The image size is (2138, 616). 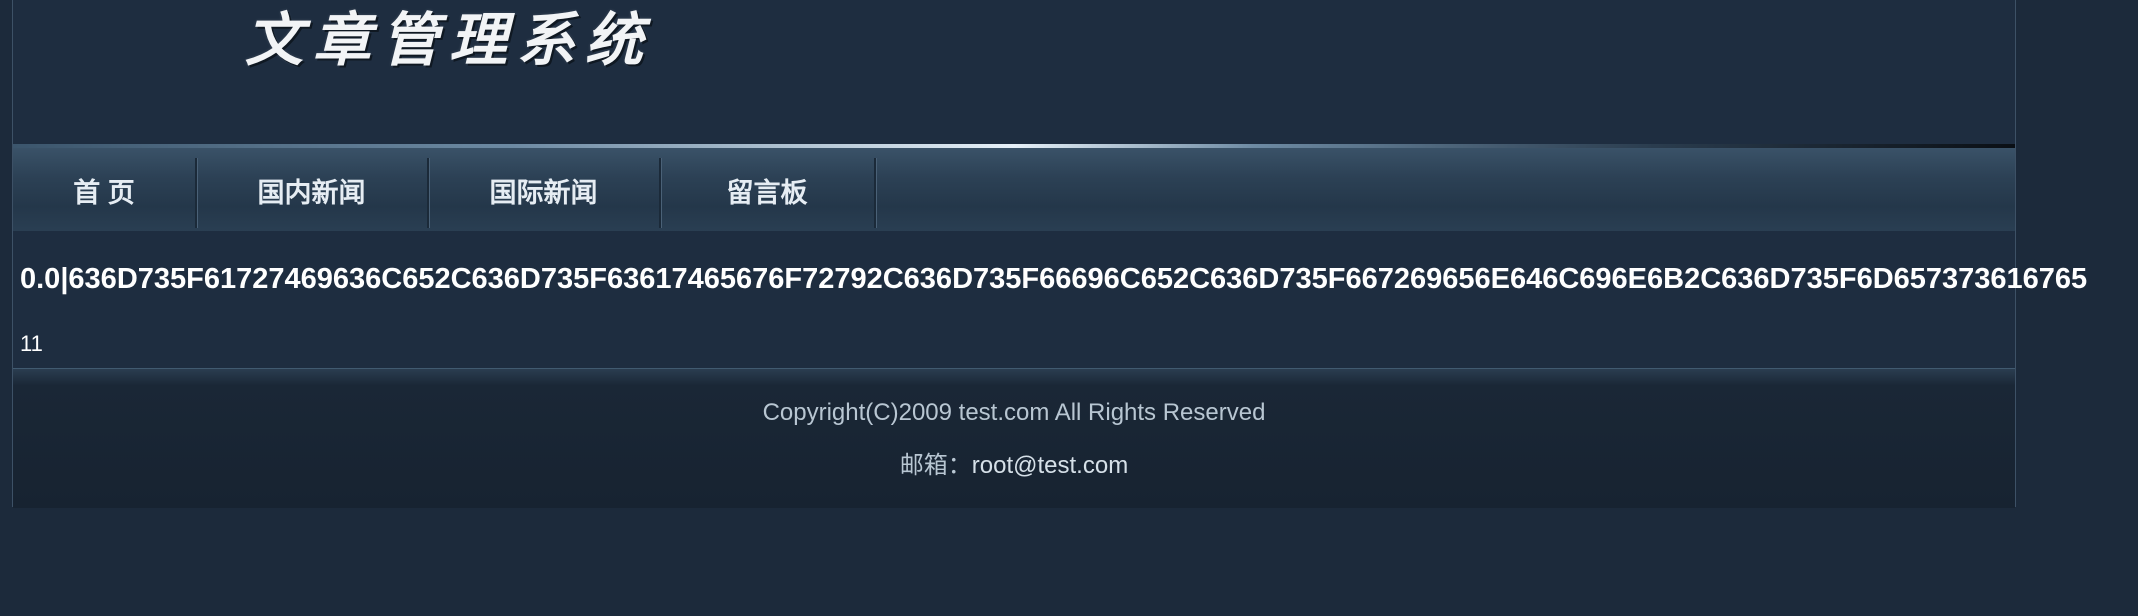 I want to click on nav-bar: 首 页 国内新闻 国际新闻 留言板, so click(x=1014, y=189).